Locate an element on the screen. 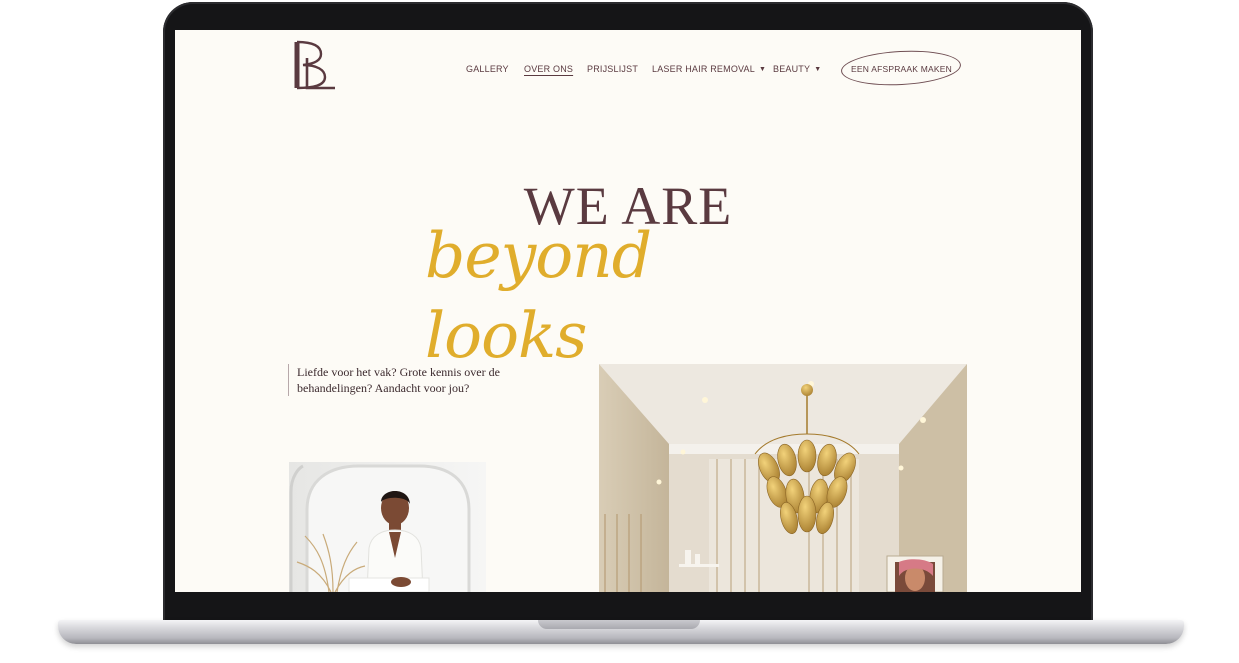  portrait-illustration is located at coordinates (387, 527).